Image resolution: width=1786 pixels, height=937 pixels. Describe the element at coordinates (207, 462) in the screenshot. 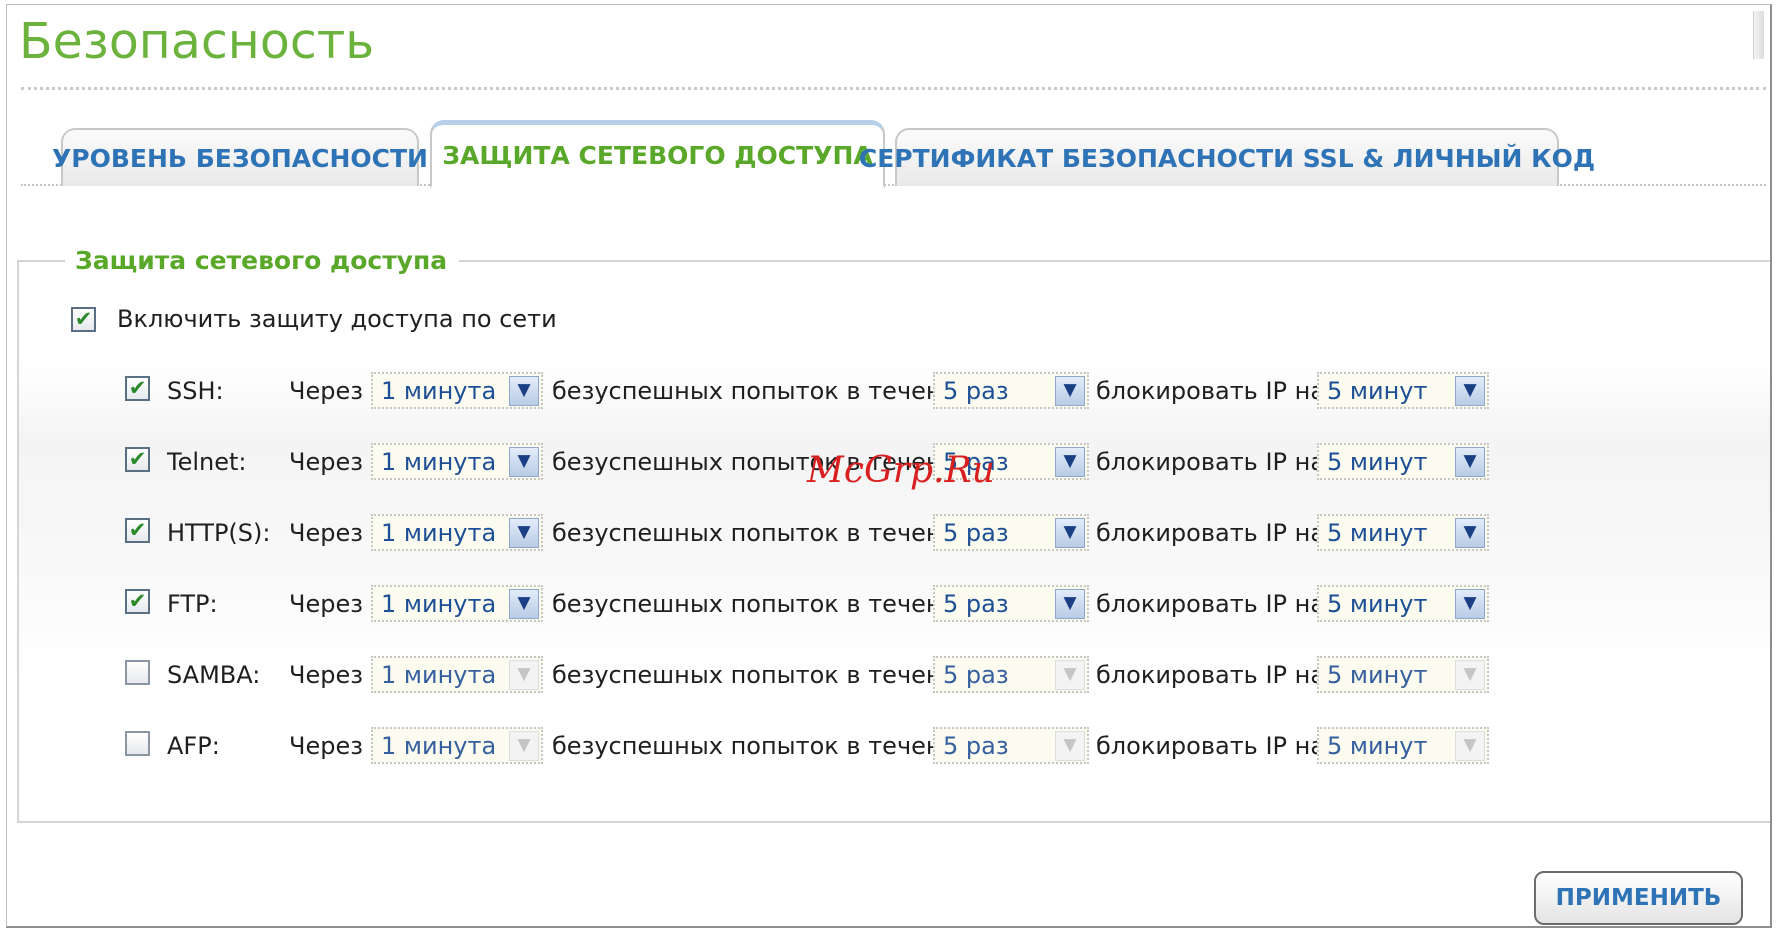

I see `service-name: Telnet:` at that location.